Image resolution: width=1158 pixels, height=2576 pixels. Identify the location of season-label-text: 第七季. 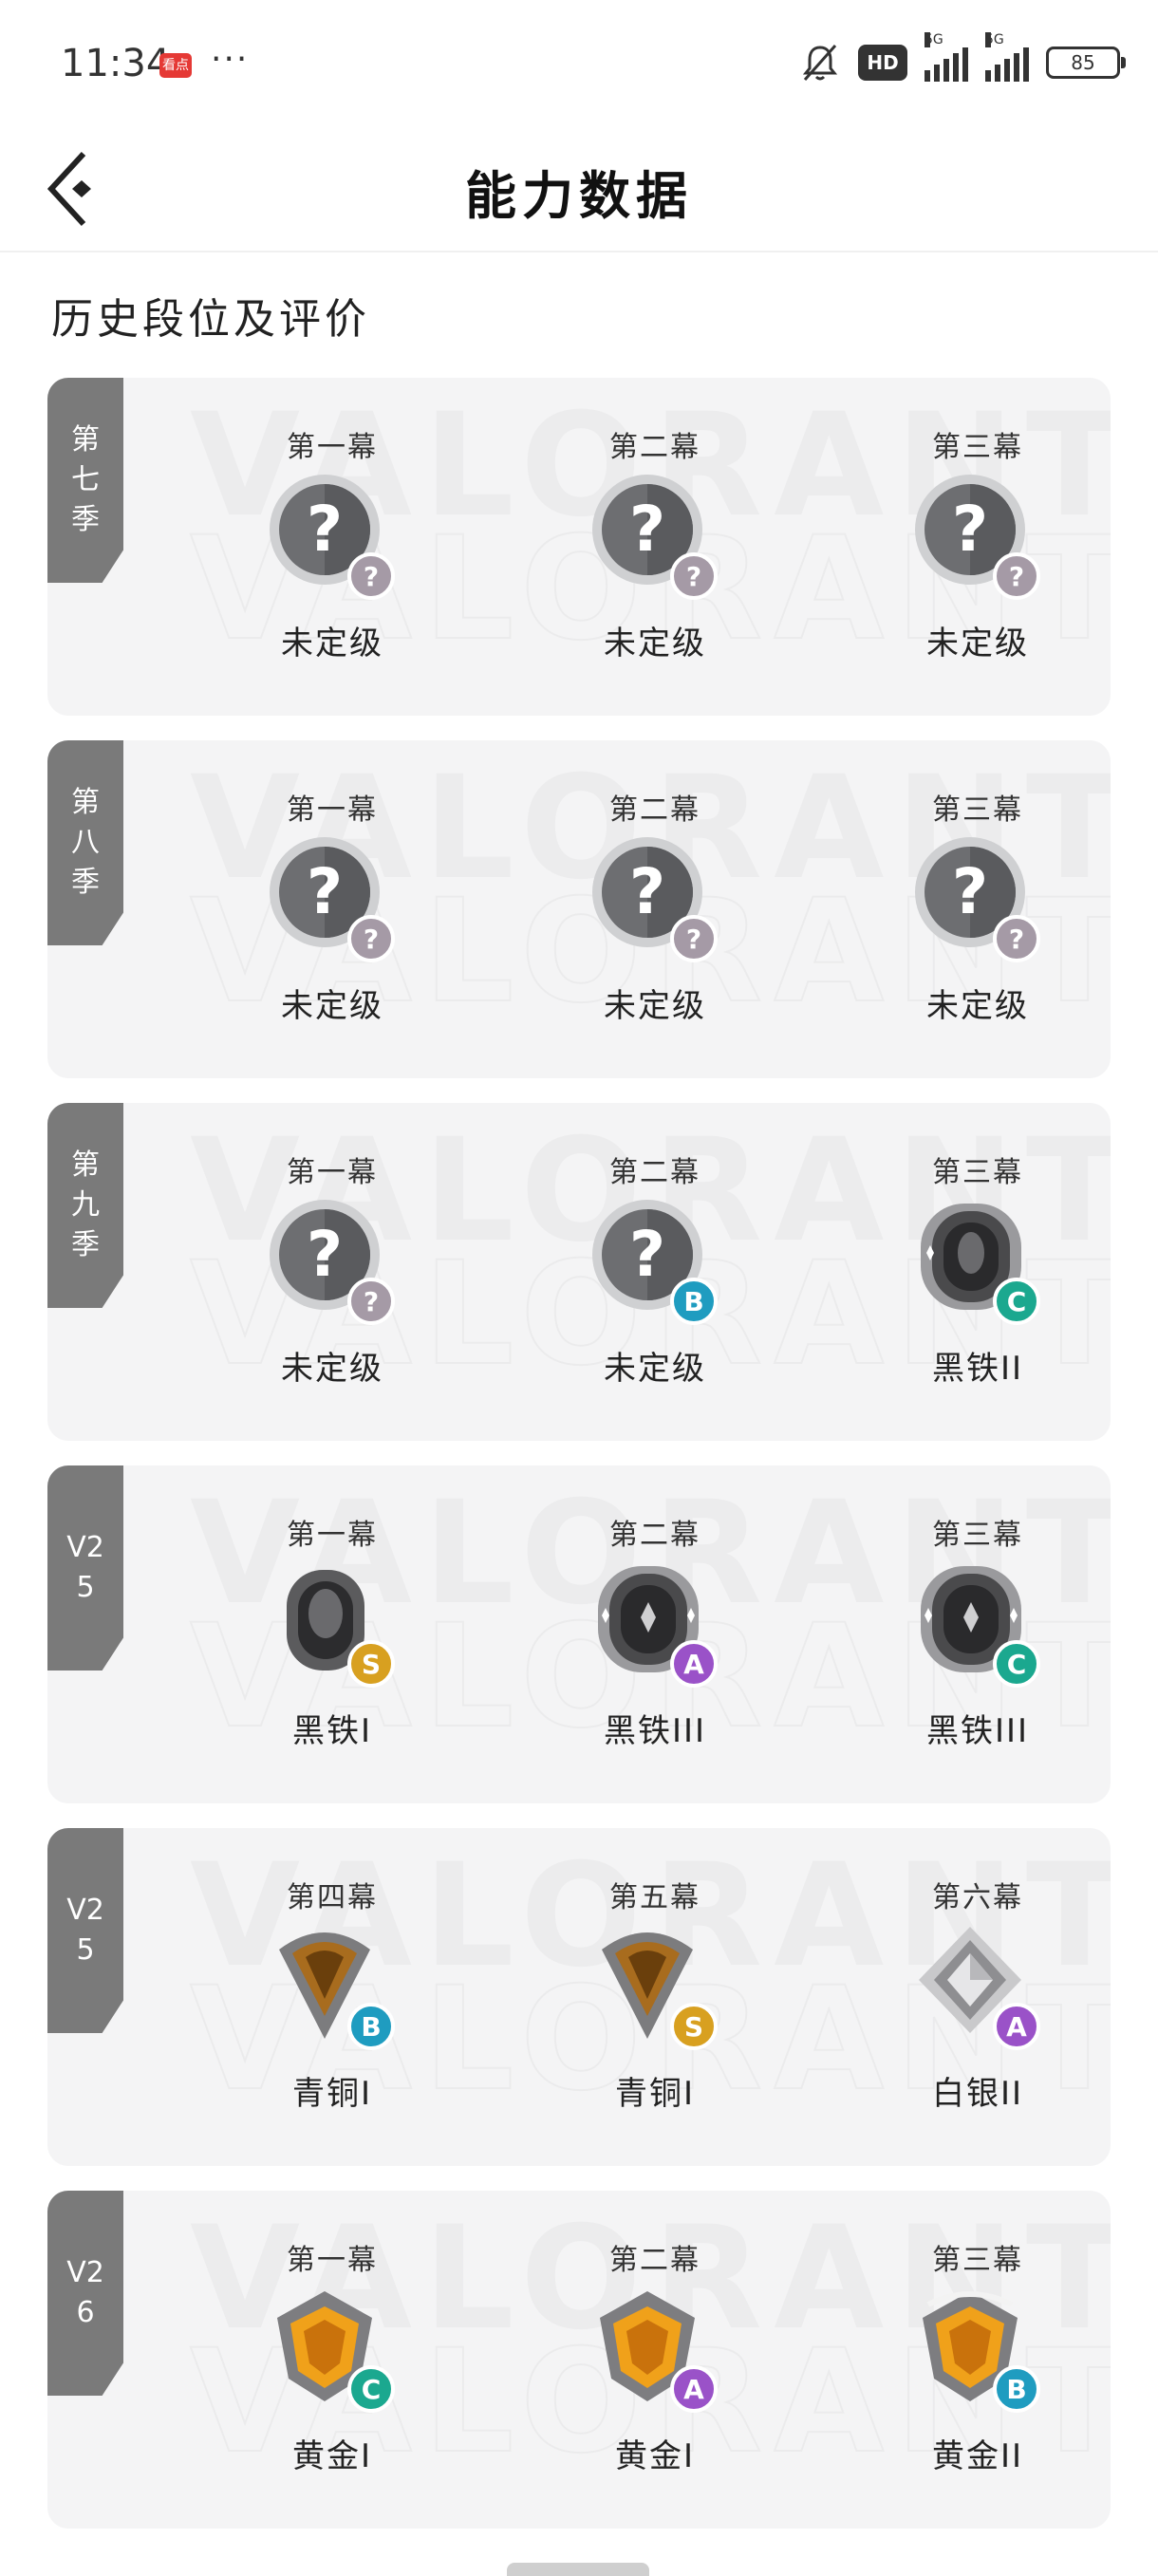
(85, 479).